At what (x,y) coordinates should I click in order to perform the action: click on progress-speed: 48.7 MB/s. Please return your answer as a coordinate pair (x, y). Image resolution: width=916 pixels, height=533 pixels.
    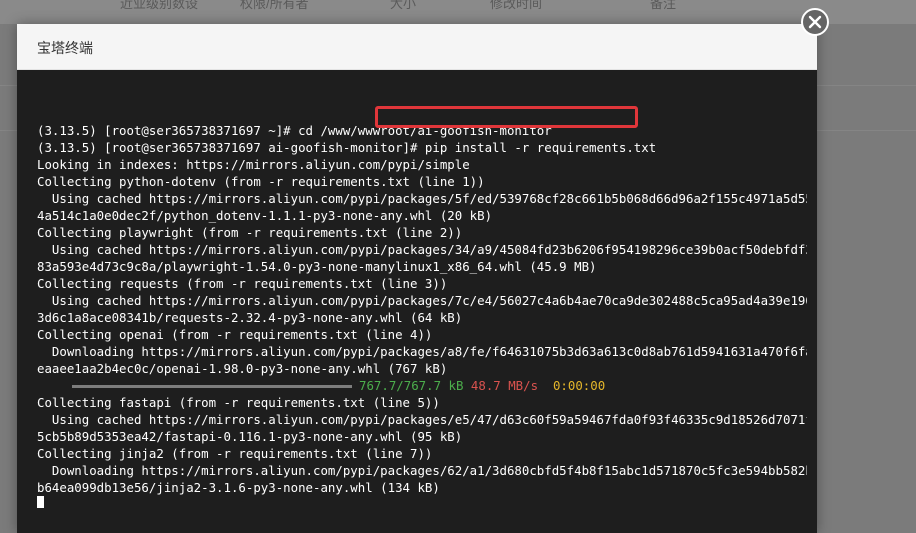
    Looking at the image, I should click on (504, 385).